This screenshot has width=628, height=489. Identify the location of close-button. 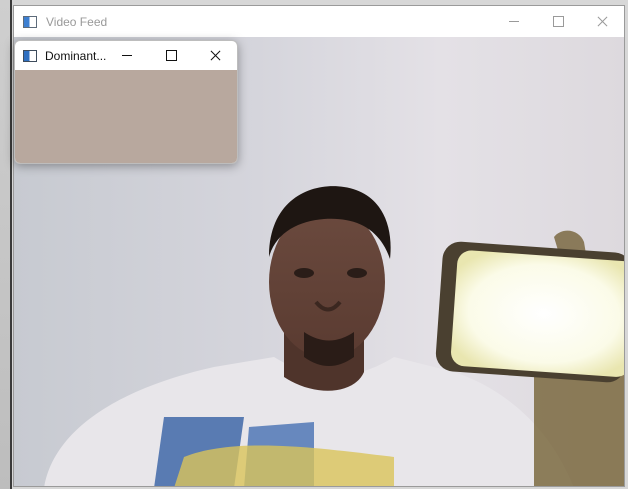
(602, 21).